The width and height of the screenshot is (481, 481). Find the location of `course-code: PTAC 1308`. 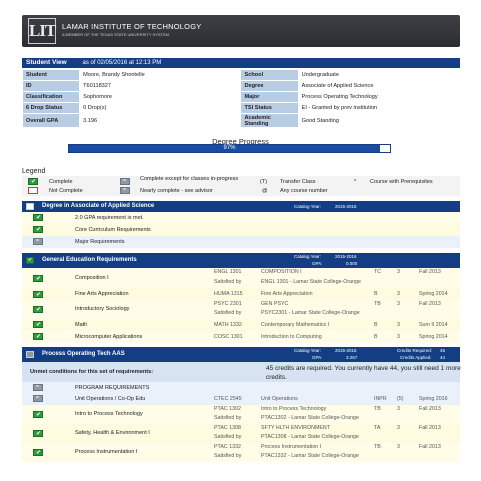

course-code: PTAC 1308 is located at coordinates (227, 428).